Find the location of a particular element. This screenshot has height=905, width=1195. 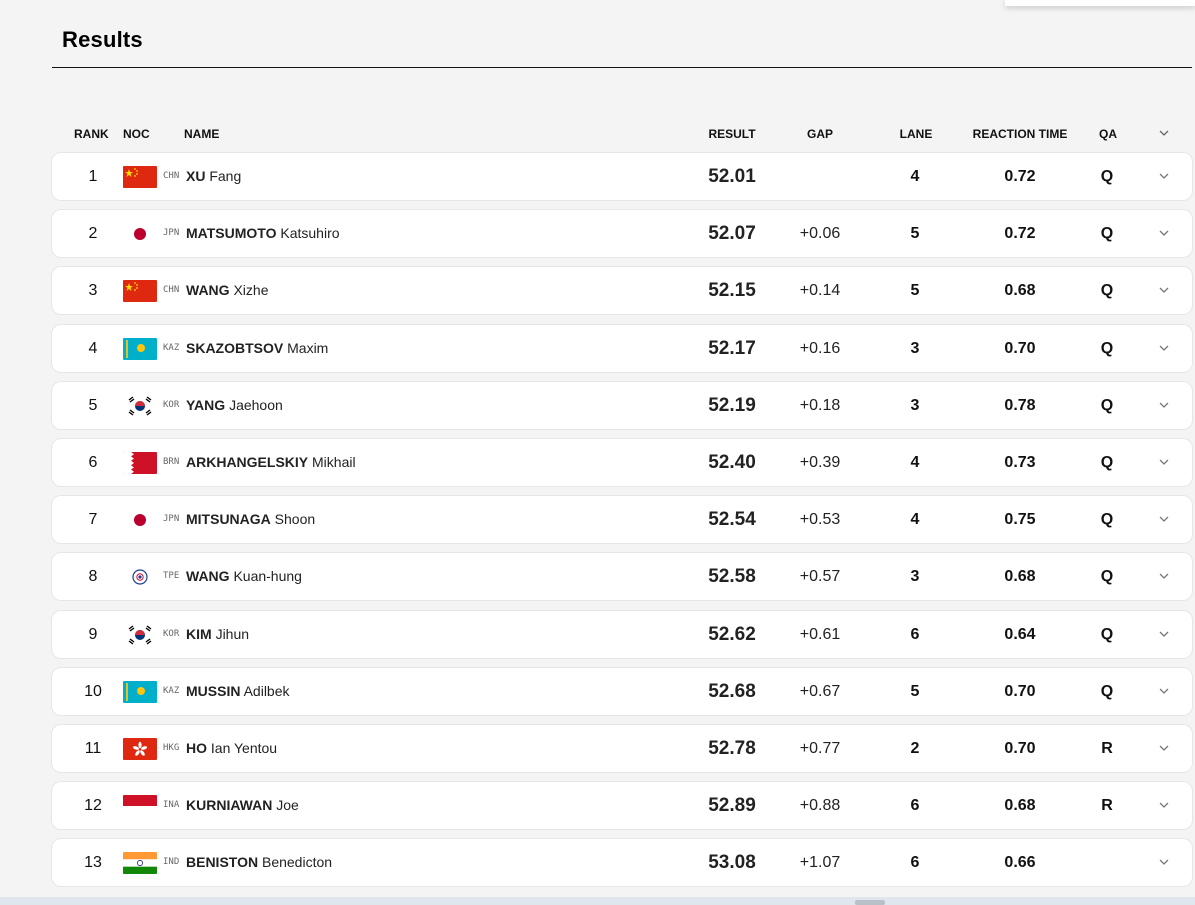

athlete-name: HO Ian Yentou is located at coordinates (231, 748).